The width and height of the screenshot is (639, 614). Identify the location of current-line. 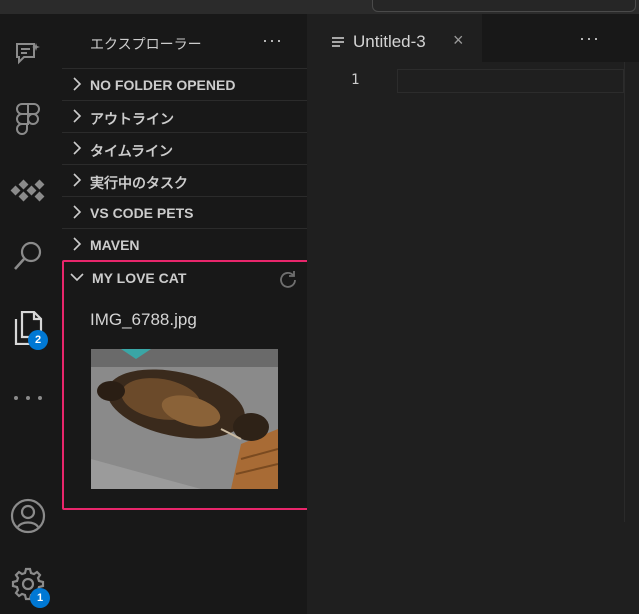
(510, 81).